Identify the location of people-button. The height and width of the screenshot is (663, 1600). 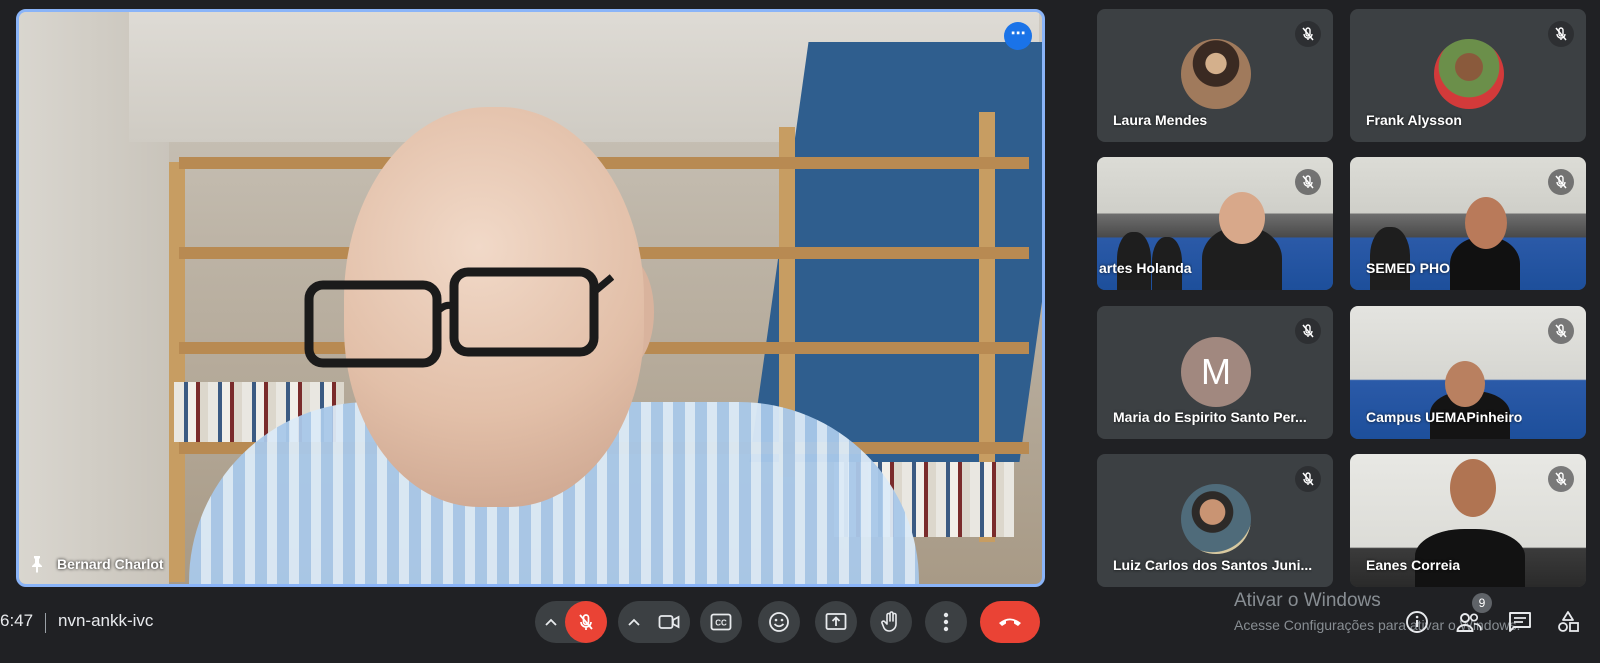
(1469, 622).